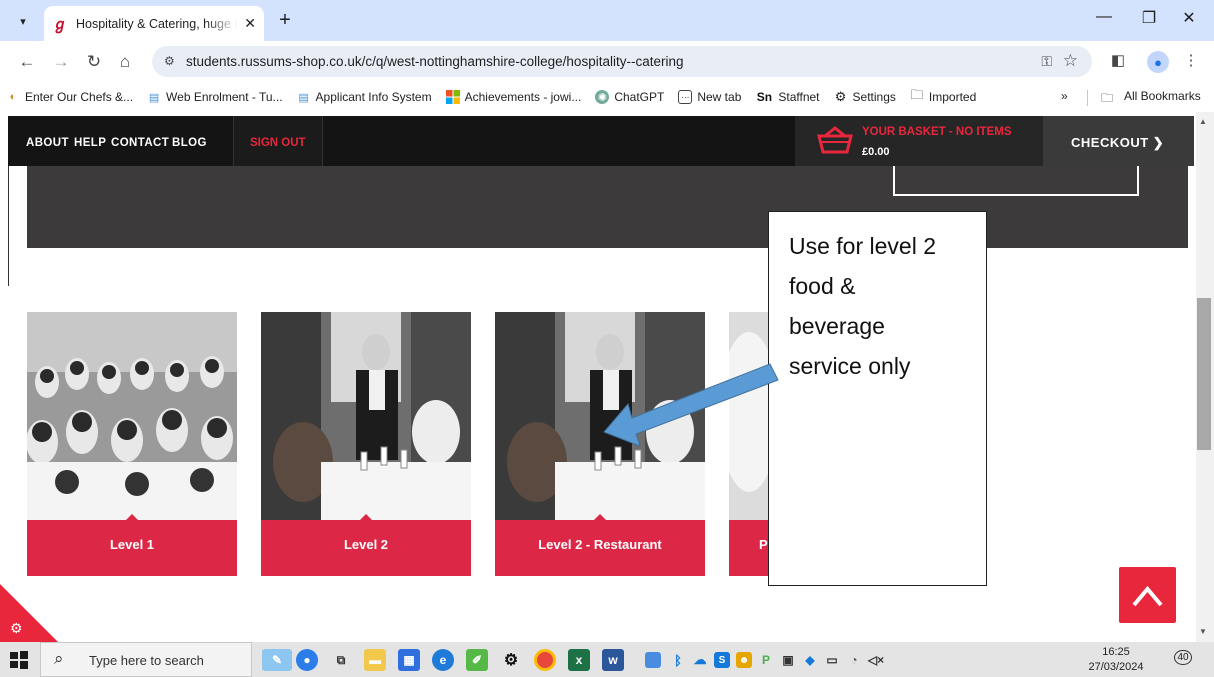  What do you see at coordinates (678, 660) in the screenshot?
I see `bluetooth-icon: ᛒ` at bounding box center [678, 660].